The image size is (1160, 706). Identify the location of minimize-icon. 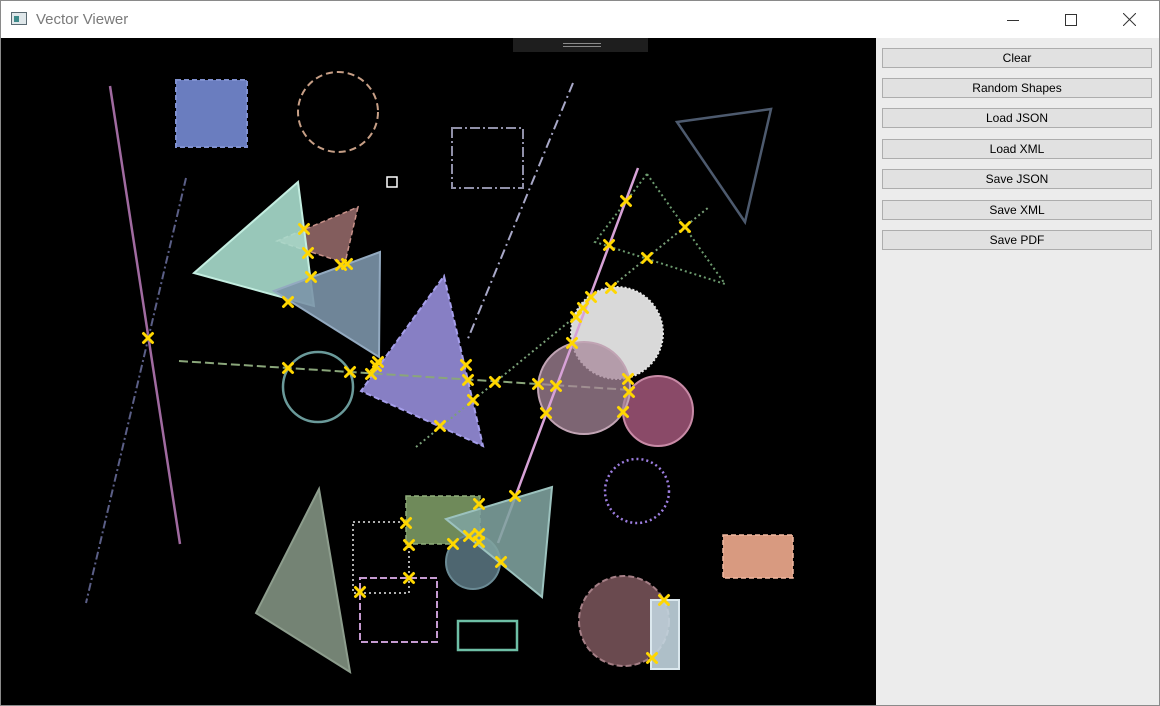
(1013, 20).